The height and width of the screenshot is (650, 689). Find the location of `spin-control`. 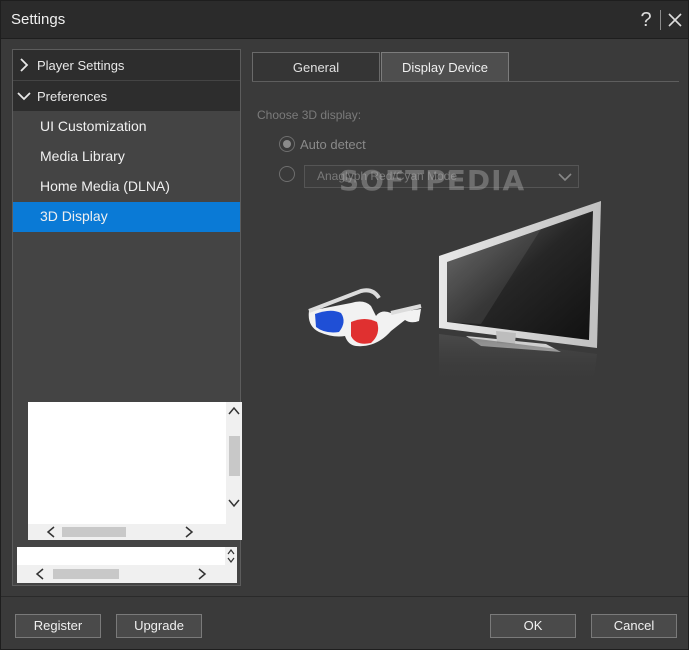

spin-control is located at coordinates (231, 556).